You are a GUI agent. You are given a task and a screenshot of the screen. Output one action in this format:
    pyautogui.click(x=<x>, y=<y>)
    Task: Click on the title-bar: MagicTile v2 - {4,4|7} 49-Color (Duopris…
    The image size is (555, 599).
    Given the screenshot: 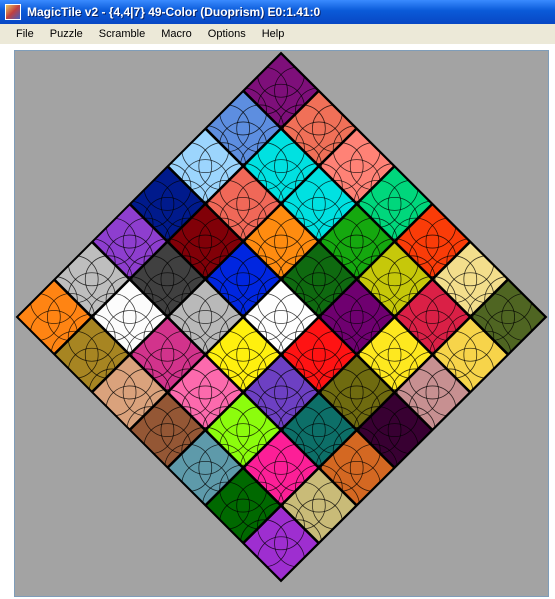 What is the action you would take?
    pyautogui.click(x=277, y=12)
    